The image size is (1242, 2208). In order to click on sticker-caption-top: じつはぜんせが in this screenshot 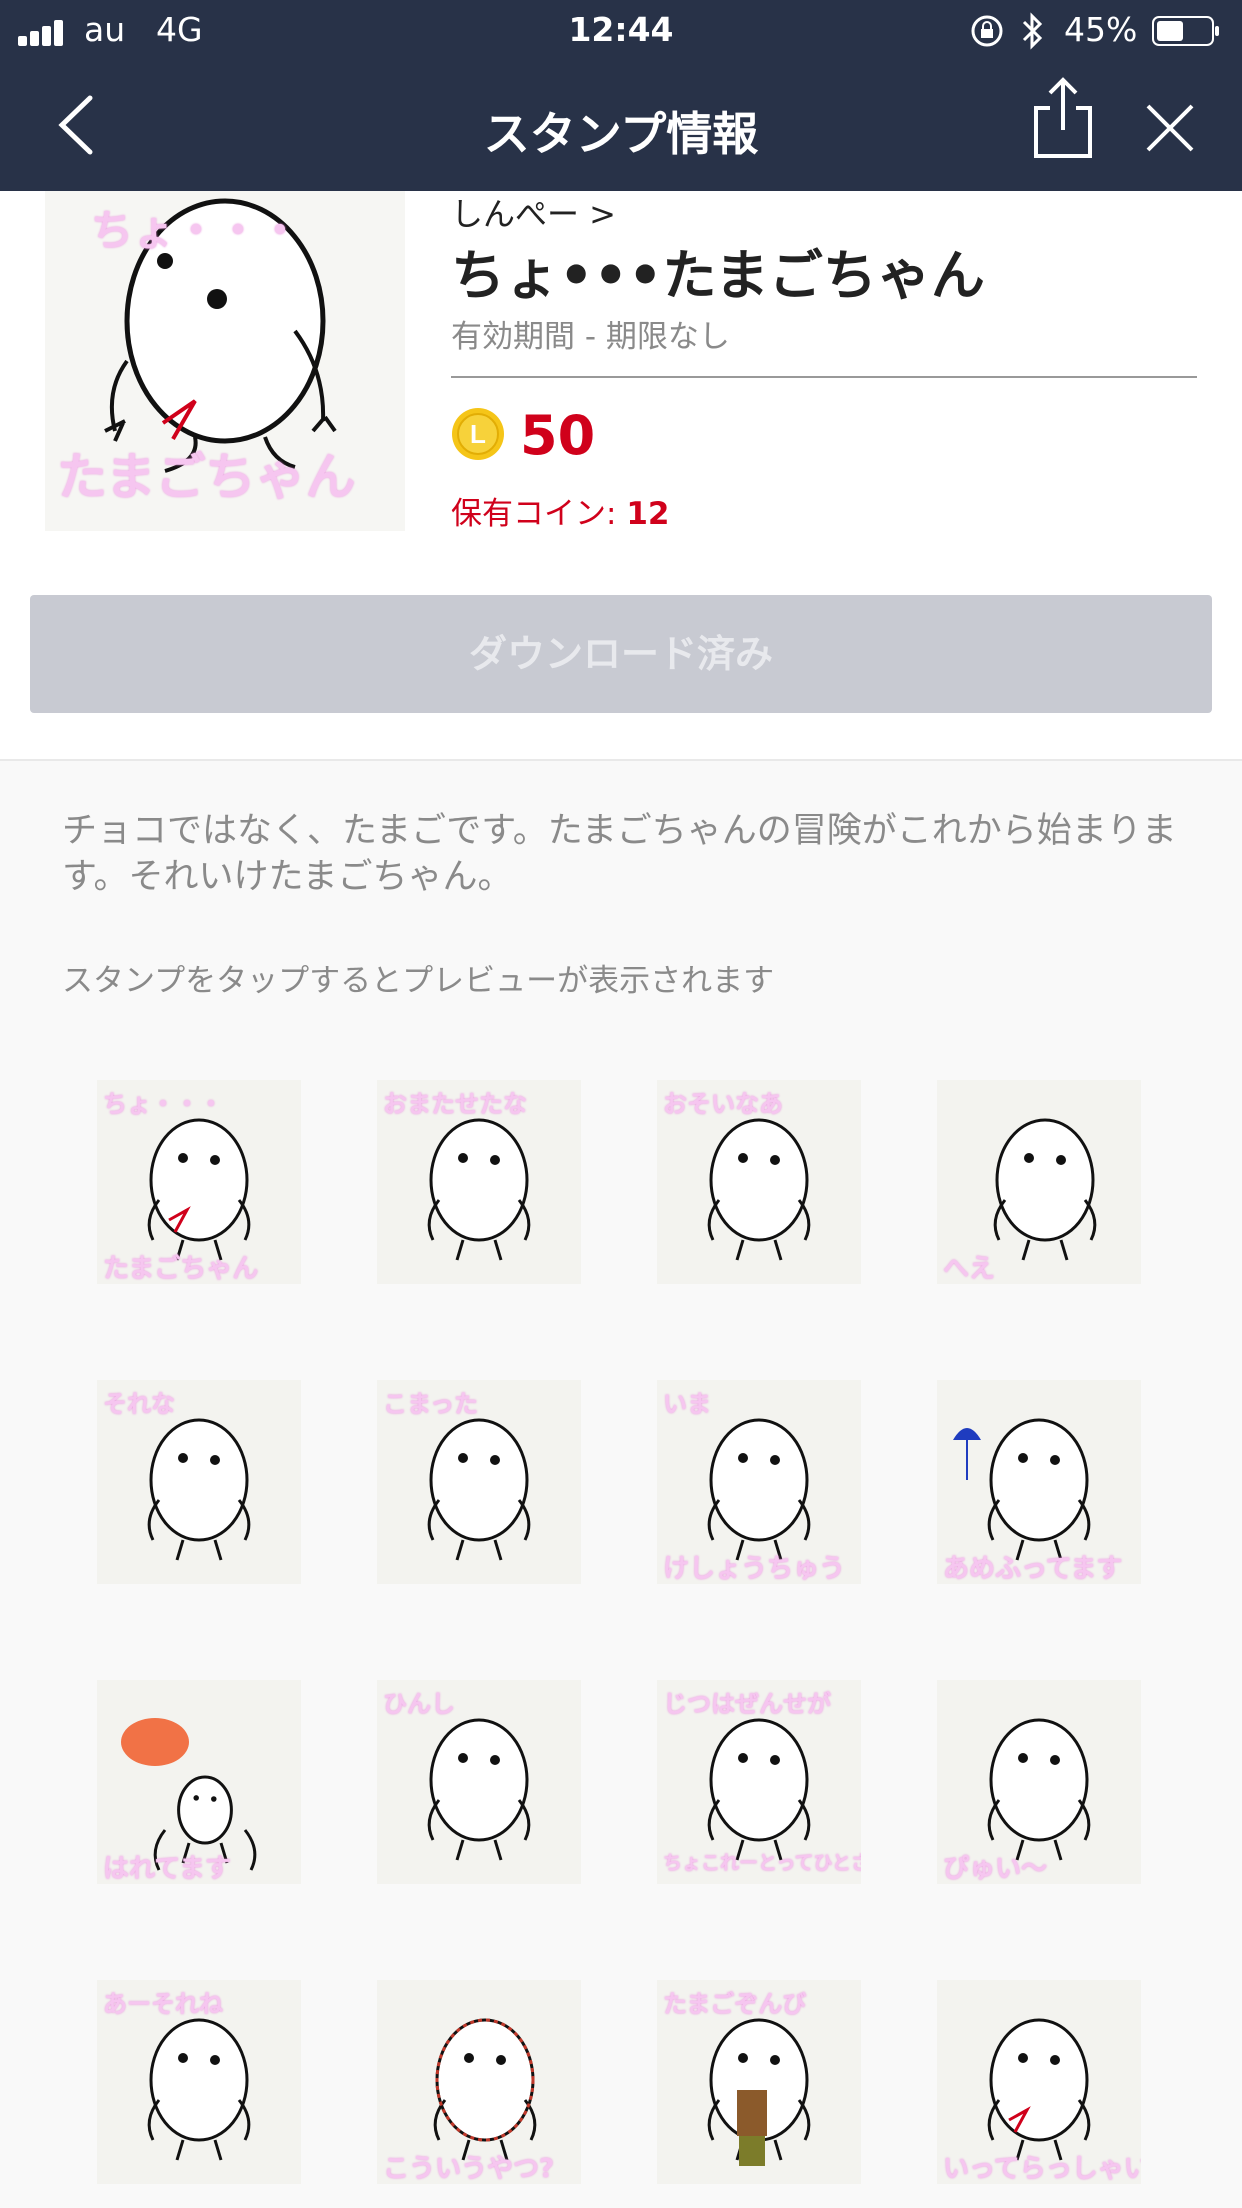, I will do `click(747, 1704)`.